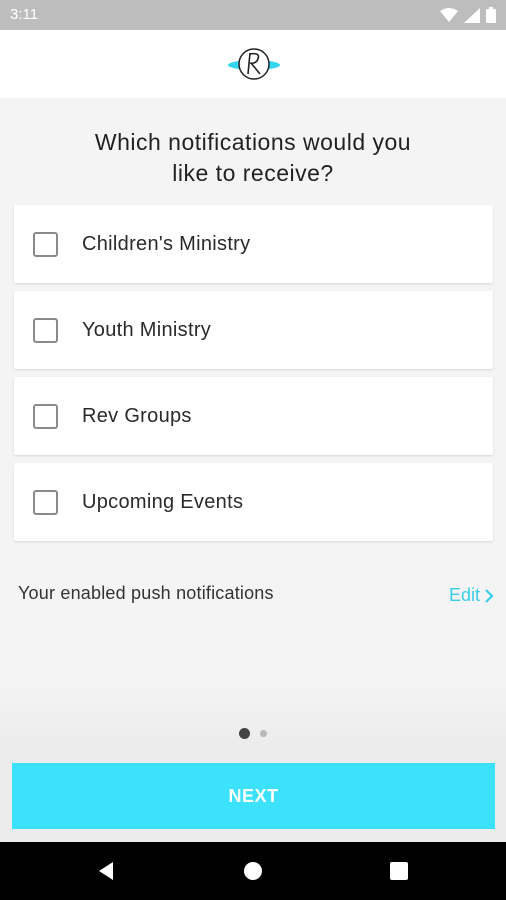  I want to click on signal-icon, so click(472, 15).